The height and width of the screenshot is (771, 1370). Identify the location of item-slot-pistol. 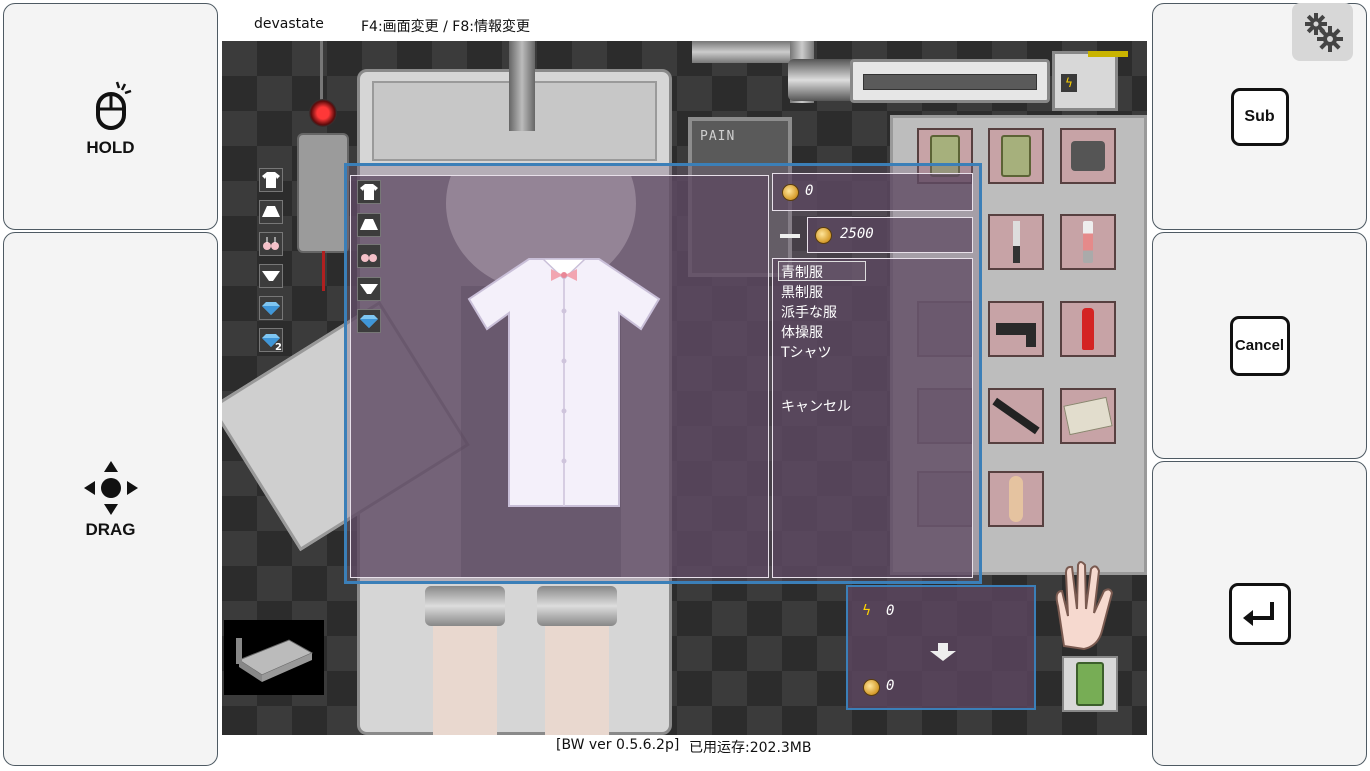
(1016, 329).